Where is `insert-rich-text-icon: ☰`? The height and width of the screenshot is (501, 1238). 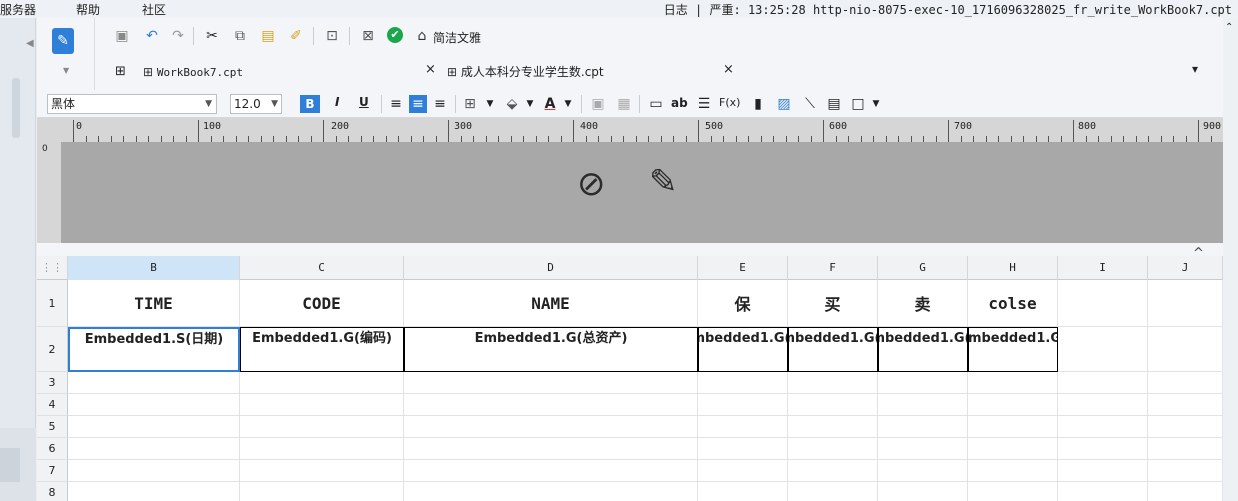 insert-rich-text-icon: ☰ is located at coordinates (704, 104).